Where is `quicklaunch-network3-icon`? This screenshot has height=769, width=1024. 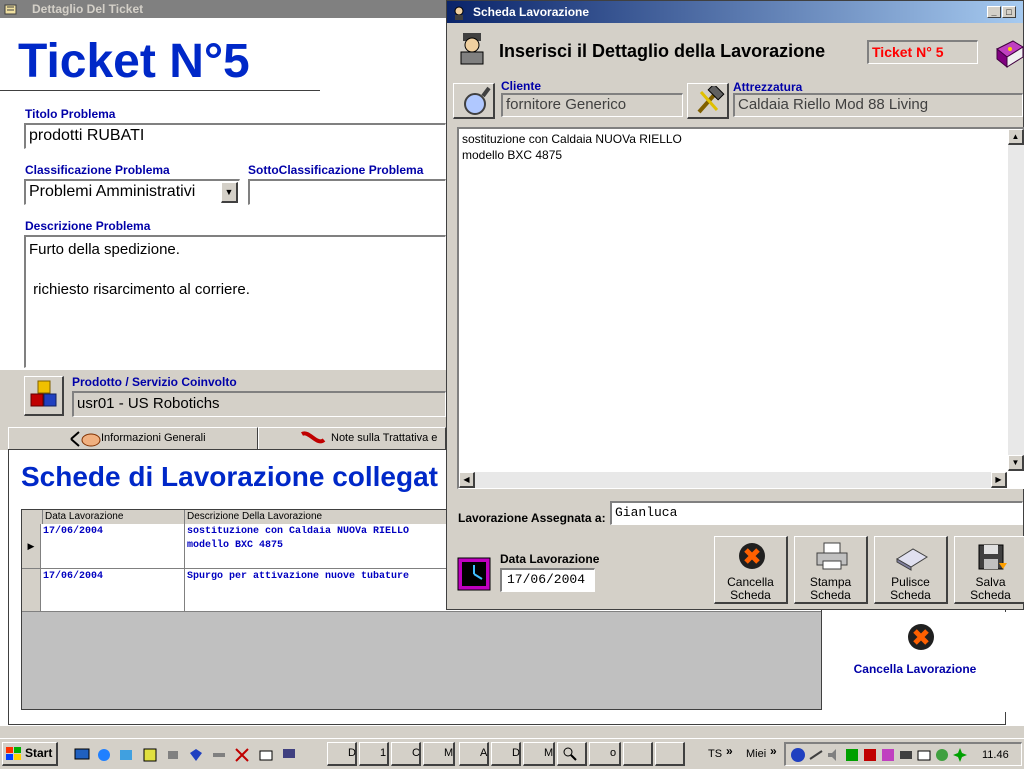
quicklaunch-network3-icon is located at coordinates (242, 755).